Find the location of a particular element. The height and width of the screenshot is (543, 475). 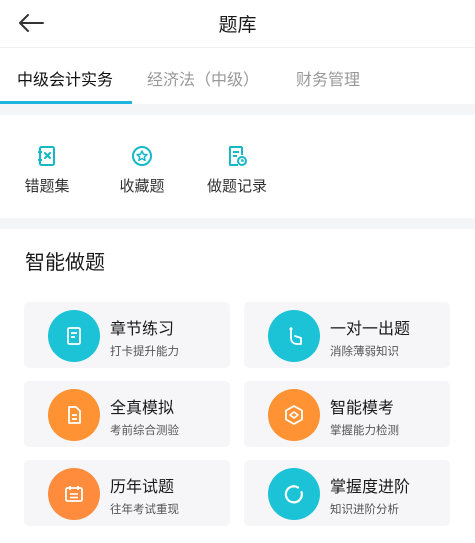

one-on-one-card: 一对一出题 消除薄弱知识 is located at coordinates (347, 335).